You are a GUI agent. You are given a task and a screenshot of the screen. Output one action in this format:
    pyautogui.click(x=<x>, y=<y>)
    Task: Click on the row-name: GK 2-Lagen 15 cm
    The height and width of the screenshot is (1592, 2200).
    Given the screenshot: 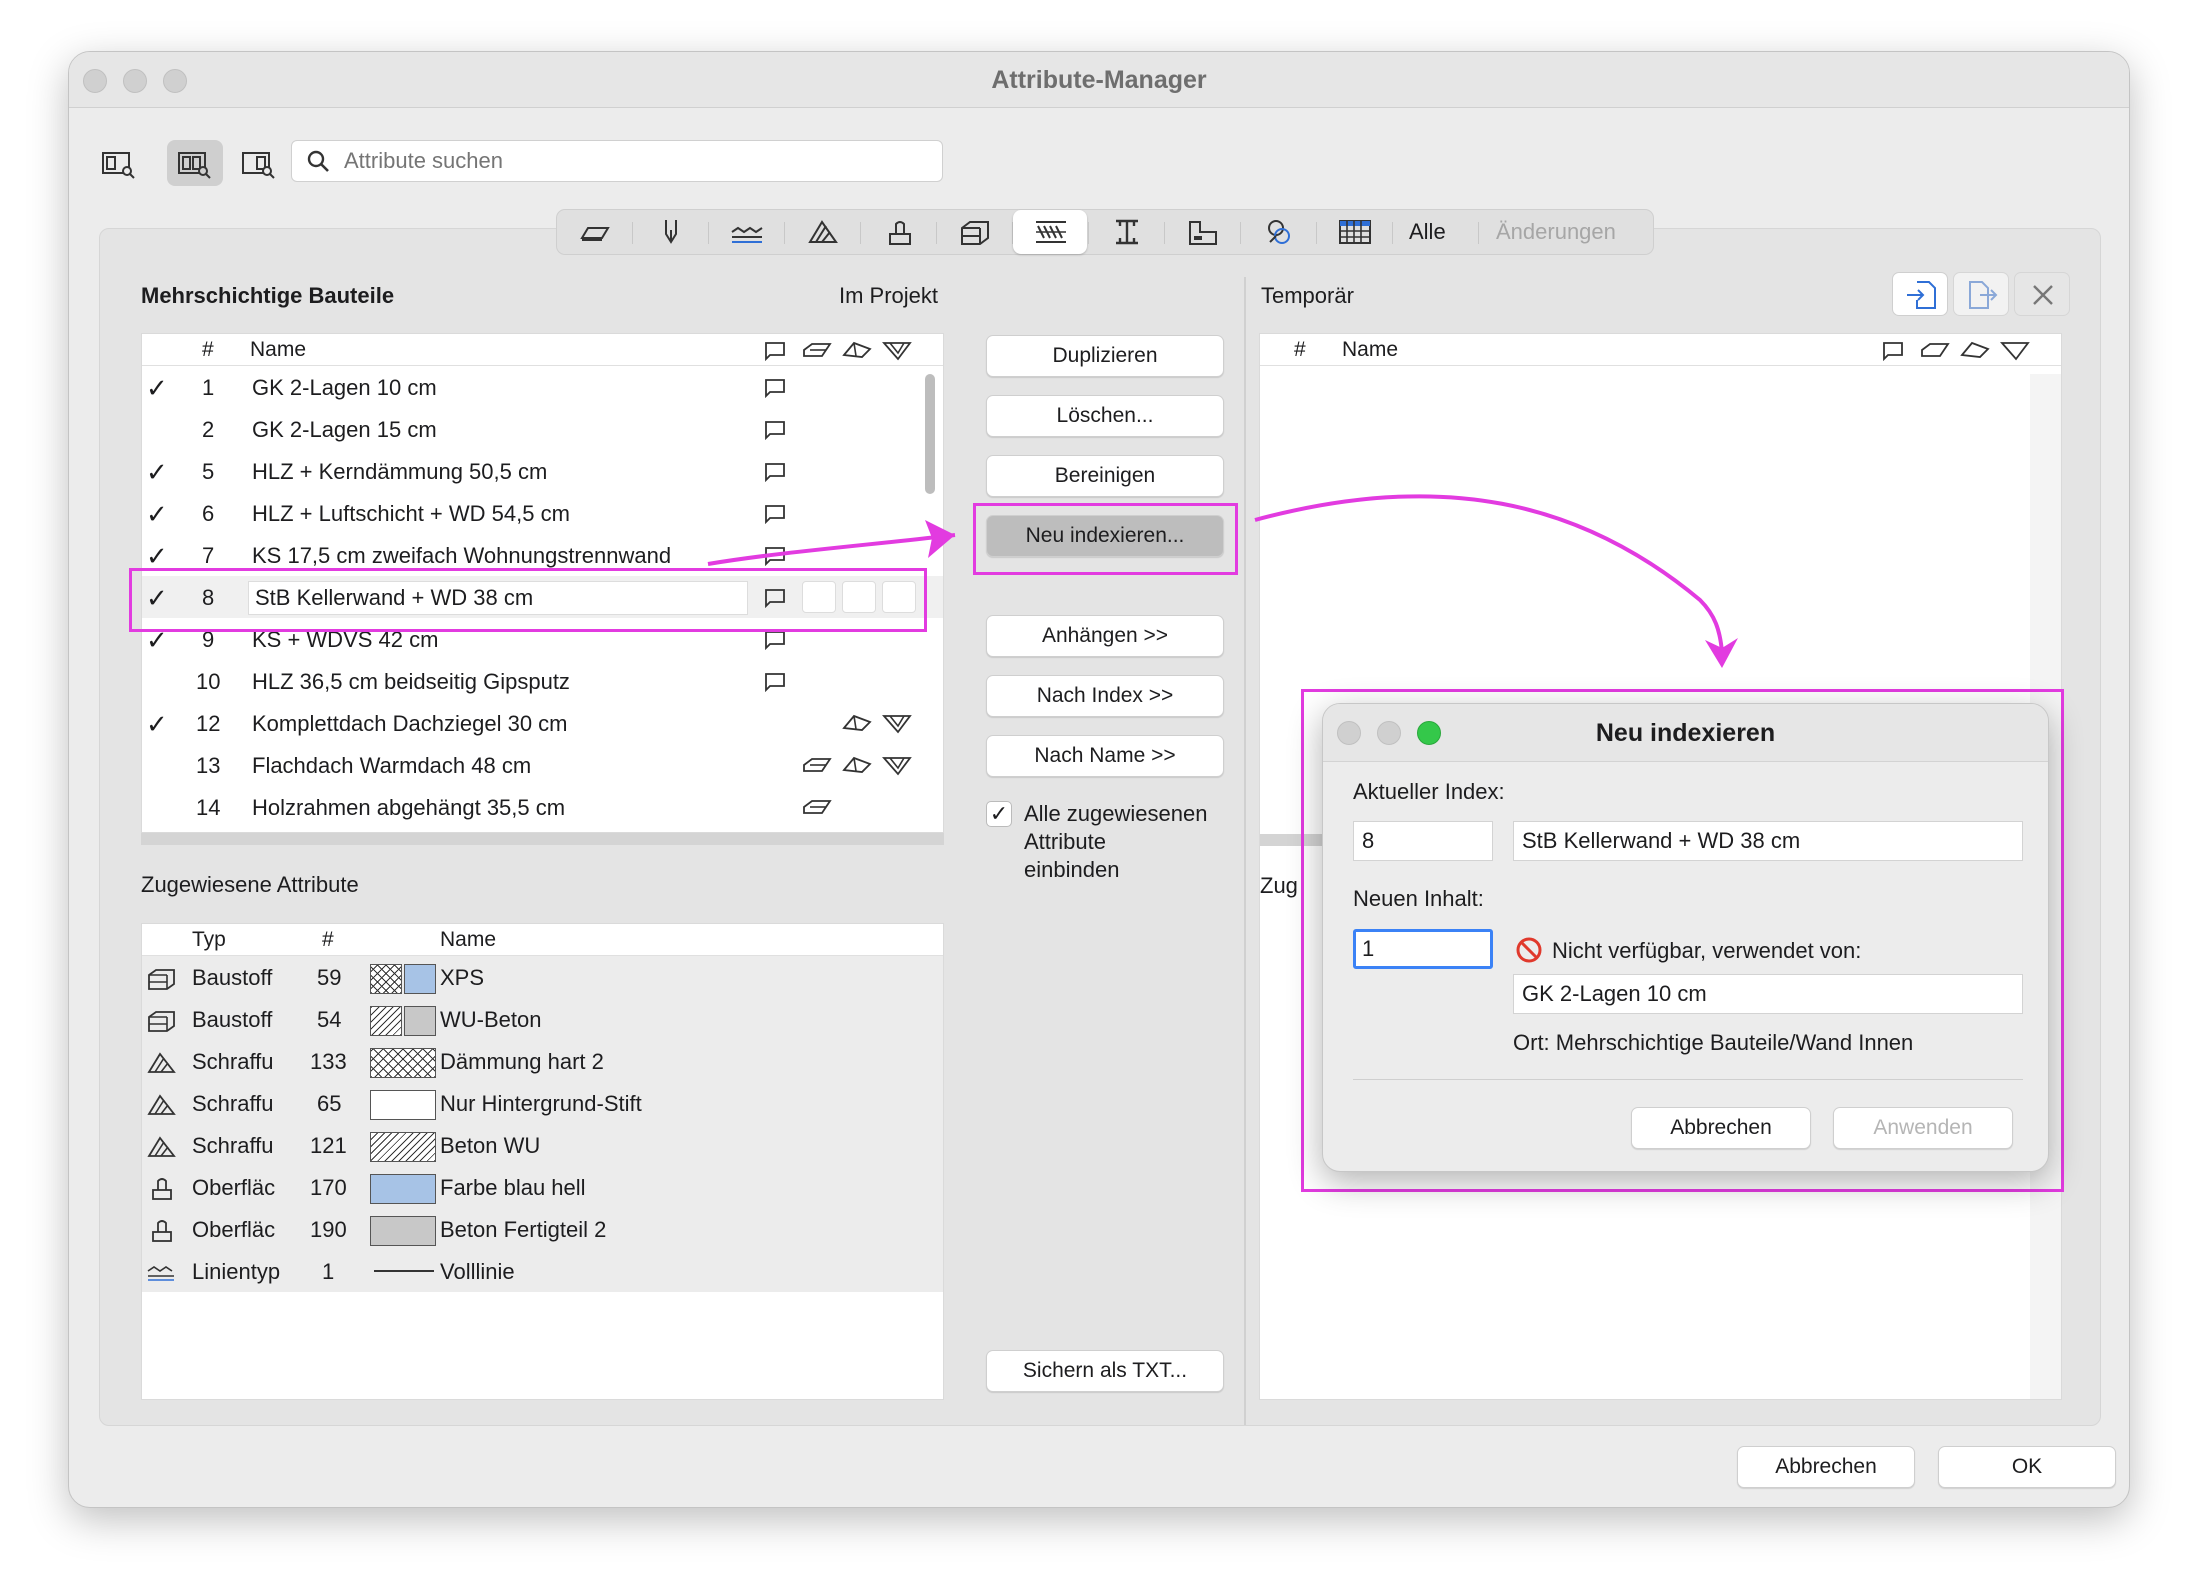 What is the action you would take?
    pyautogui.click(x=344, y=429)
    